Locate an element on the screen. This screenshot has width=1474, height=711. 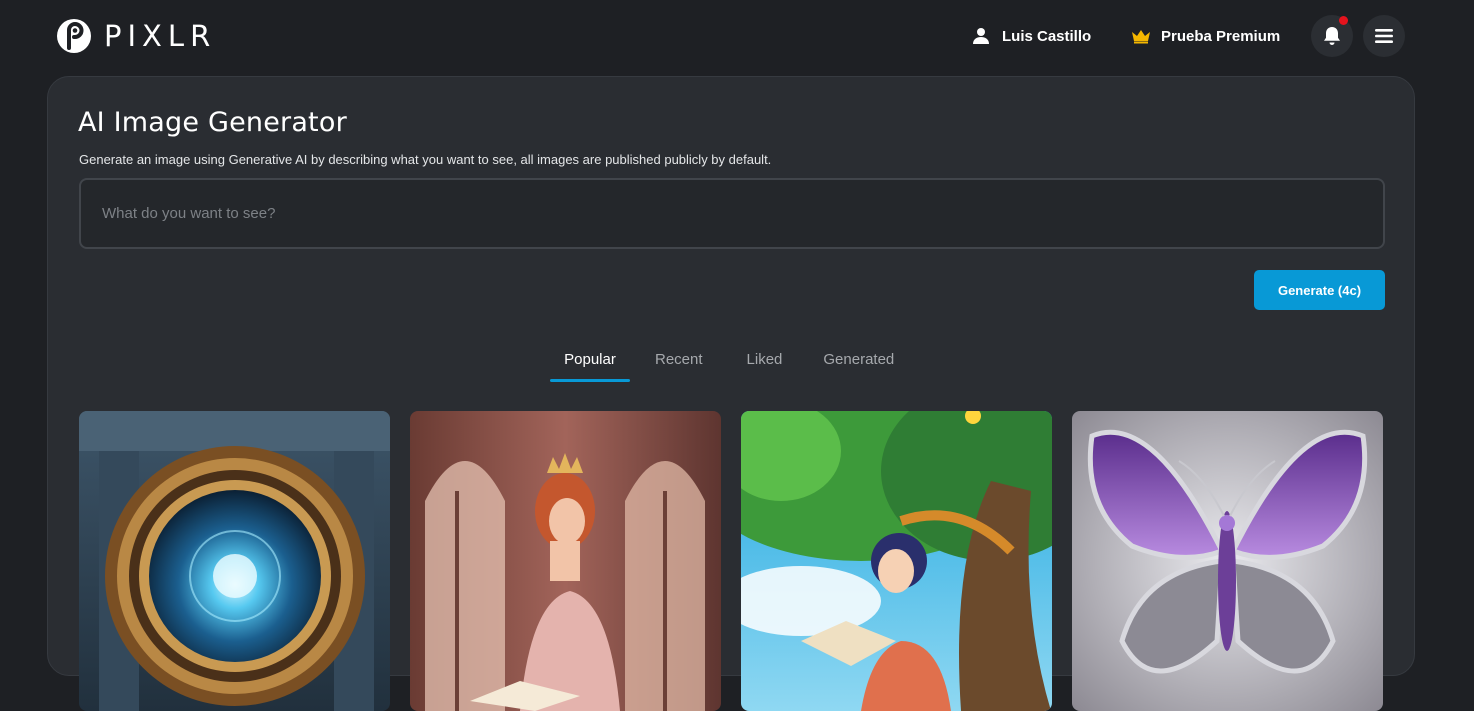
bell-icon is located at coordinates (1332, 36).